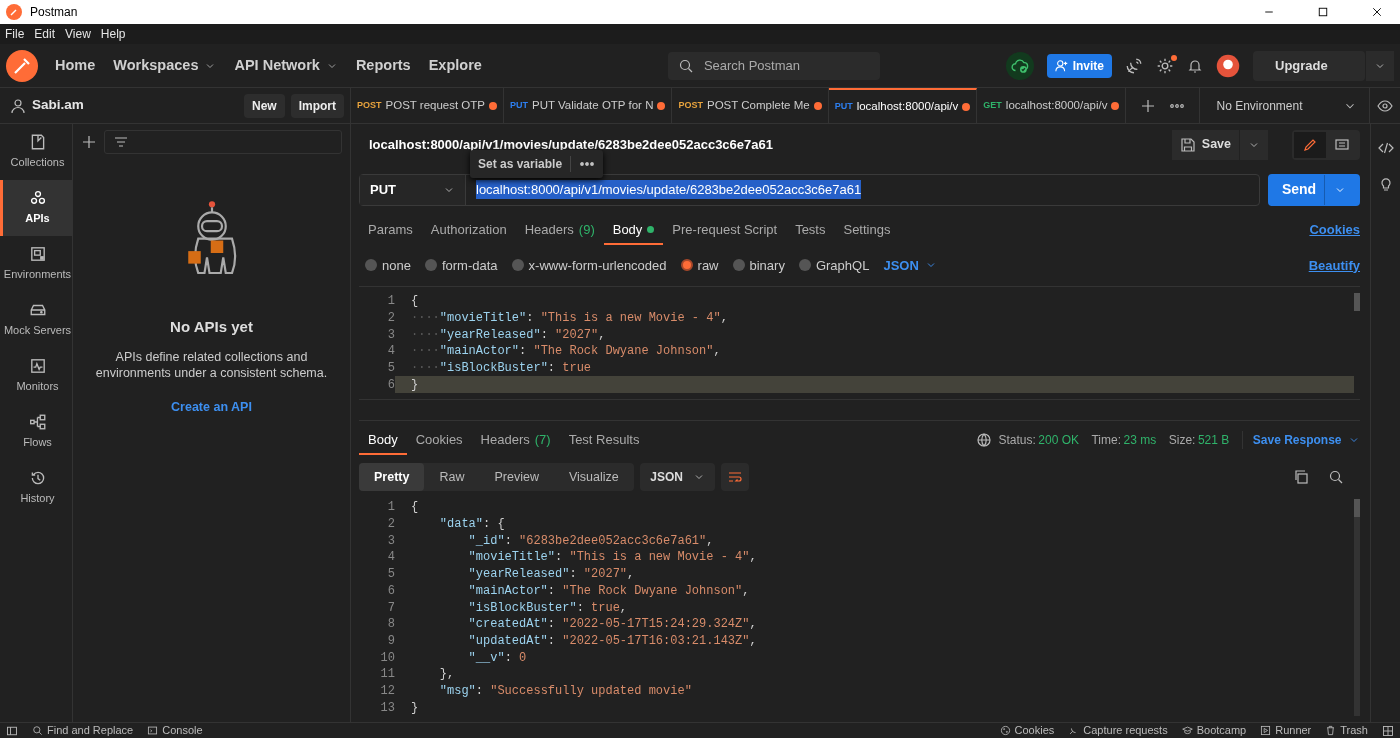 This screenshot has height=738, width=1400. I want to click on empty-state-title: No APIs yet, so click(211, 327).